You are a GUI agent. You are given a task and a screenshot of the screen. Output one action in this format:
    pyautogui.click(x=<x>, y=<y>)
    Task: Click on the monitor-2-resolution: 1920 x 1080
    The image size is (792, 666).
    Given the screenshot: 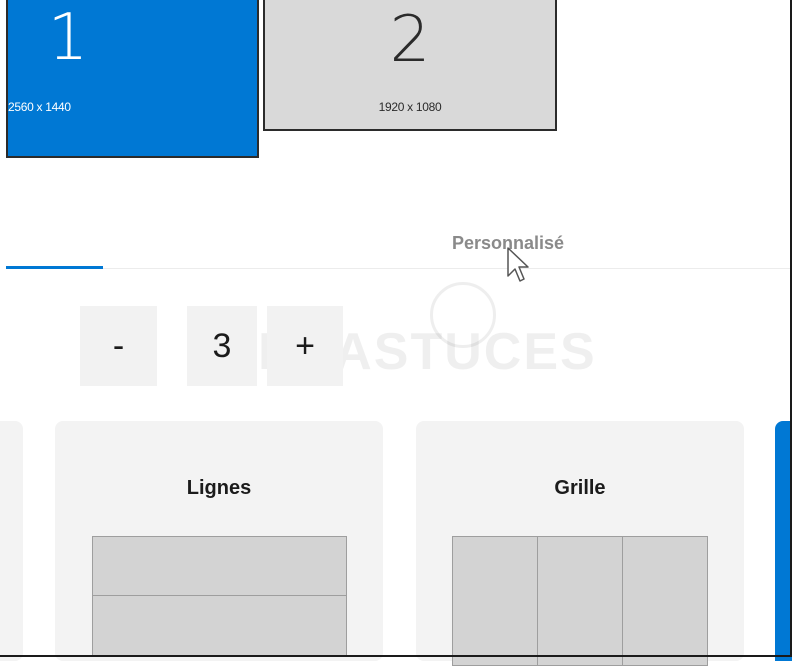 What is the action you would take?
    pyautogui.click(x=410, y=107)
    